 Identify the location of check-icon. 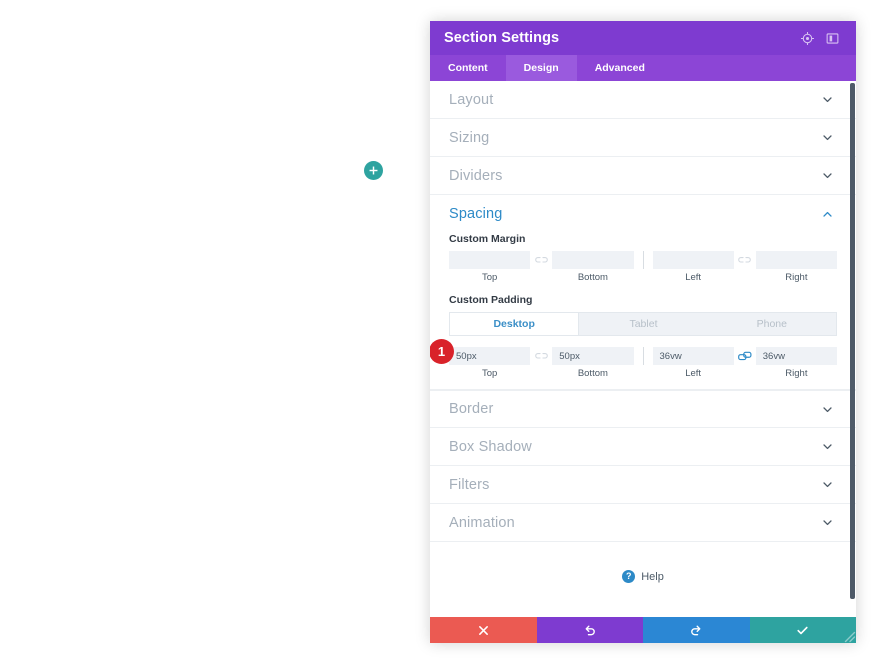
(802, 630).